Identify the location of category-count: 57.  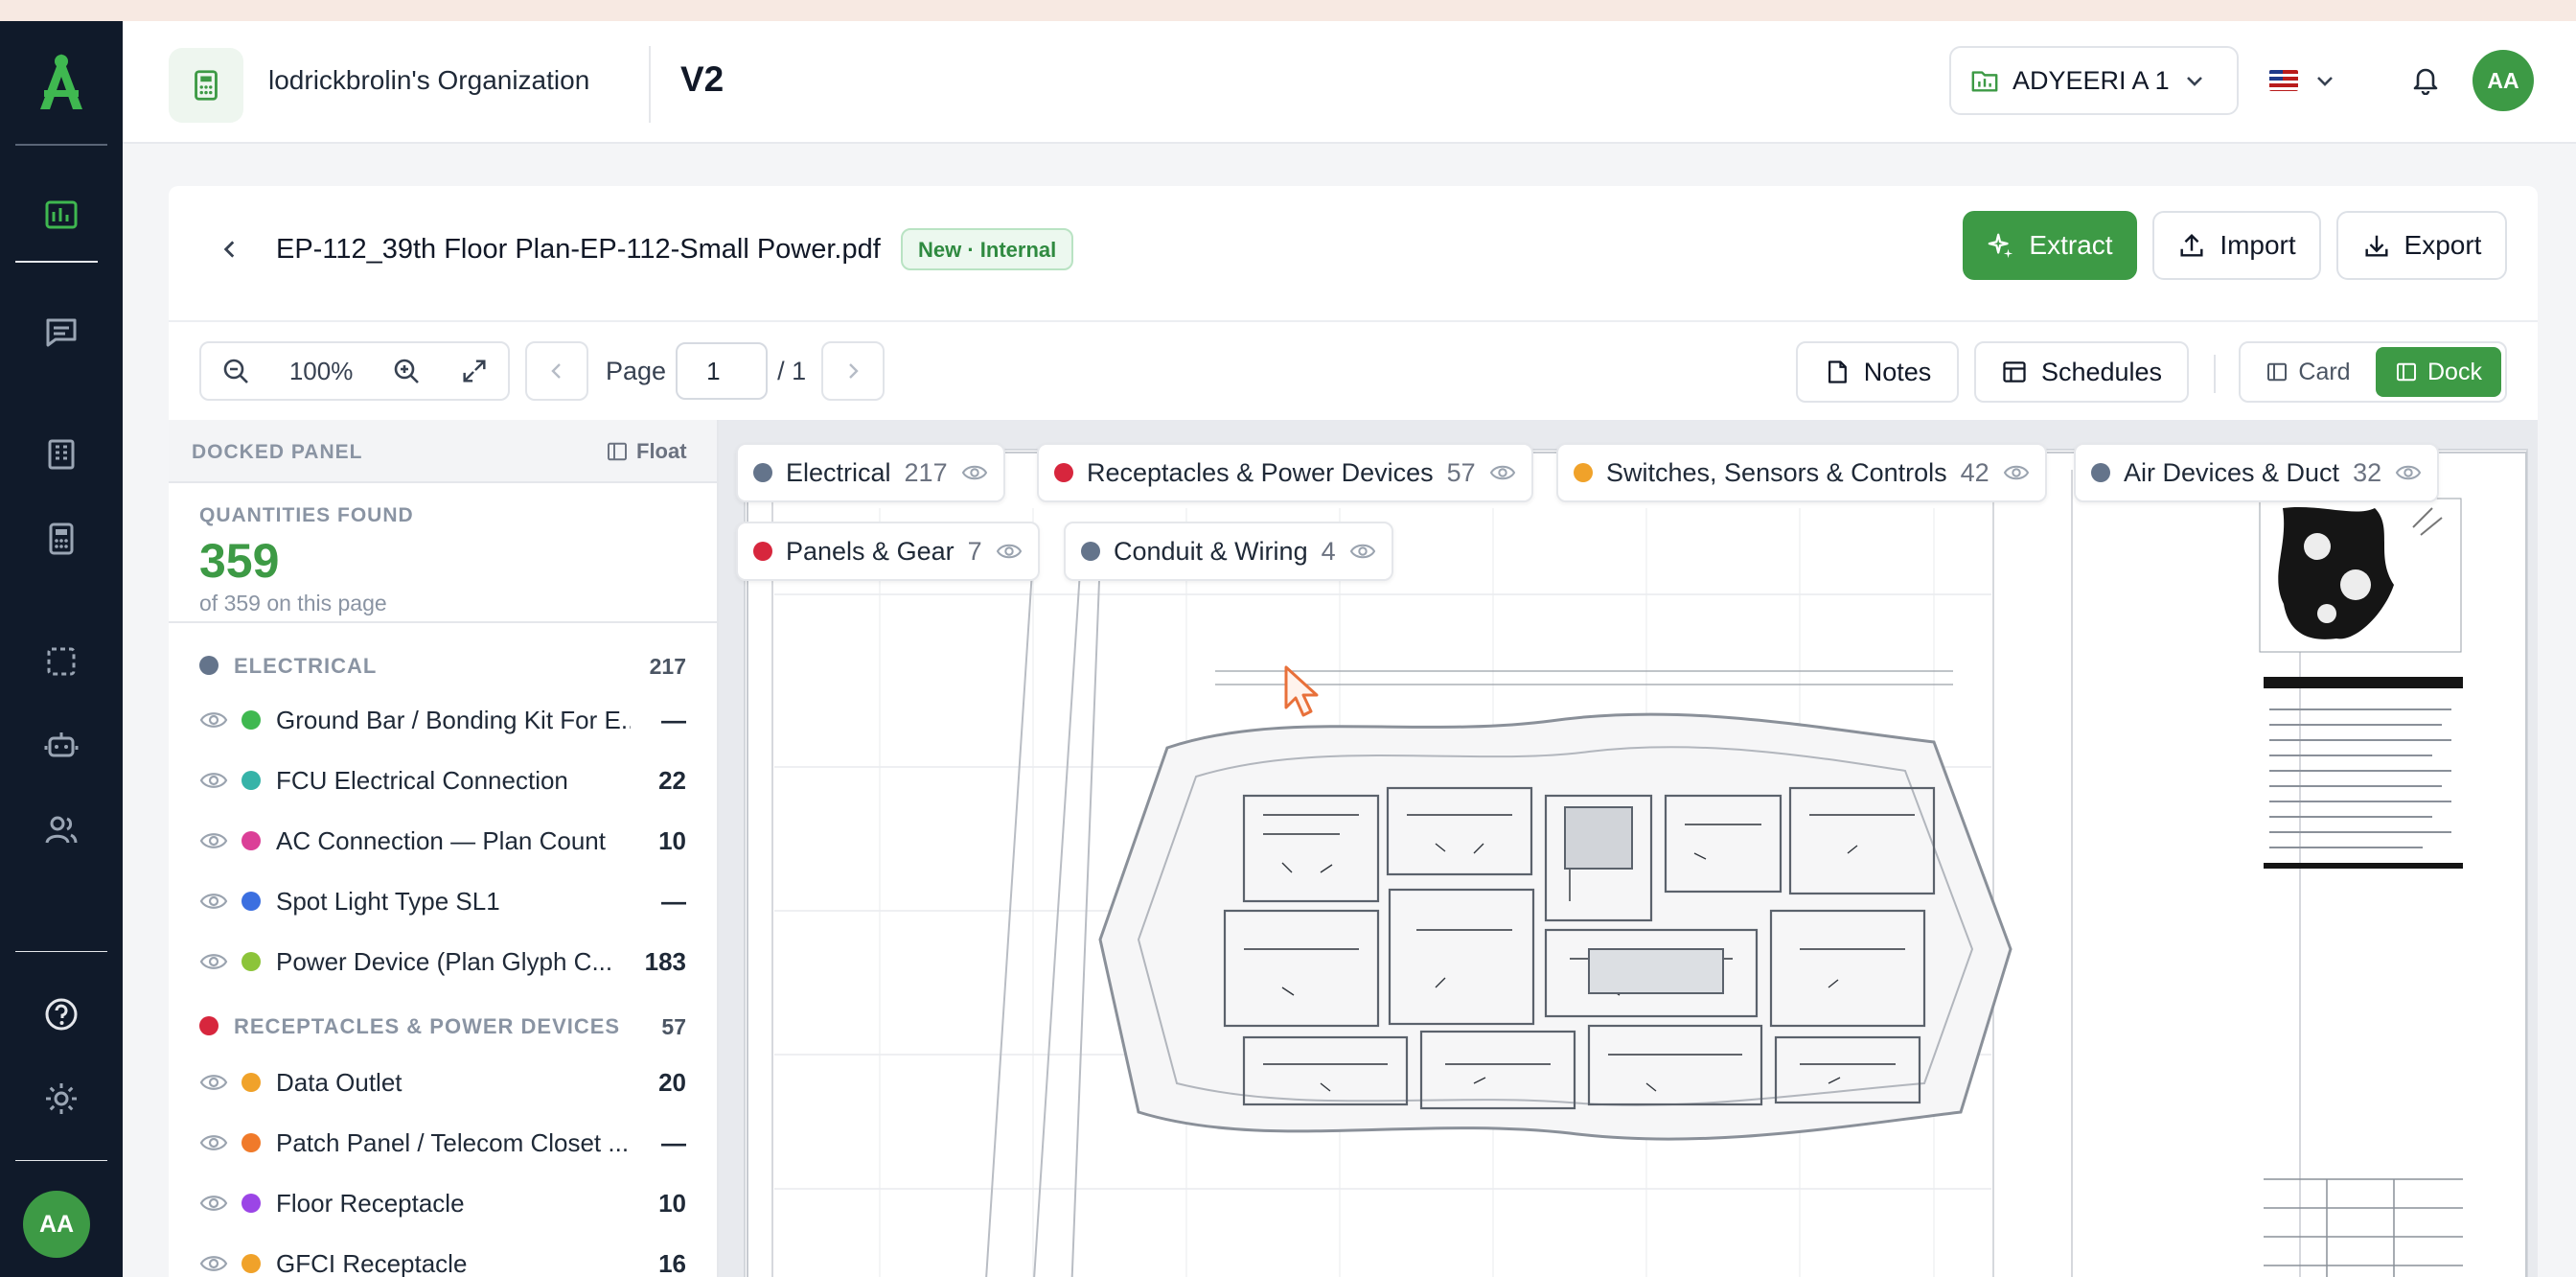
(673, 1026).